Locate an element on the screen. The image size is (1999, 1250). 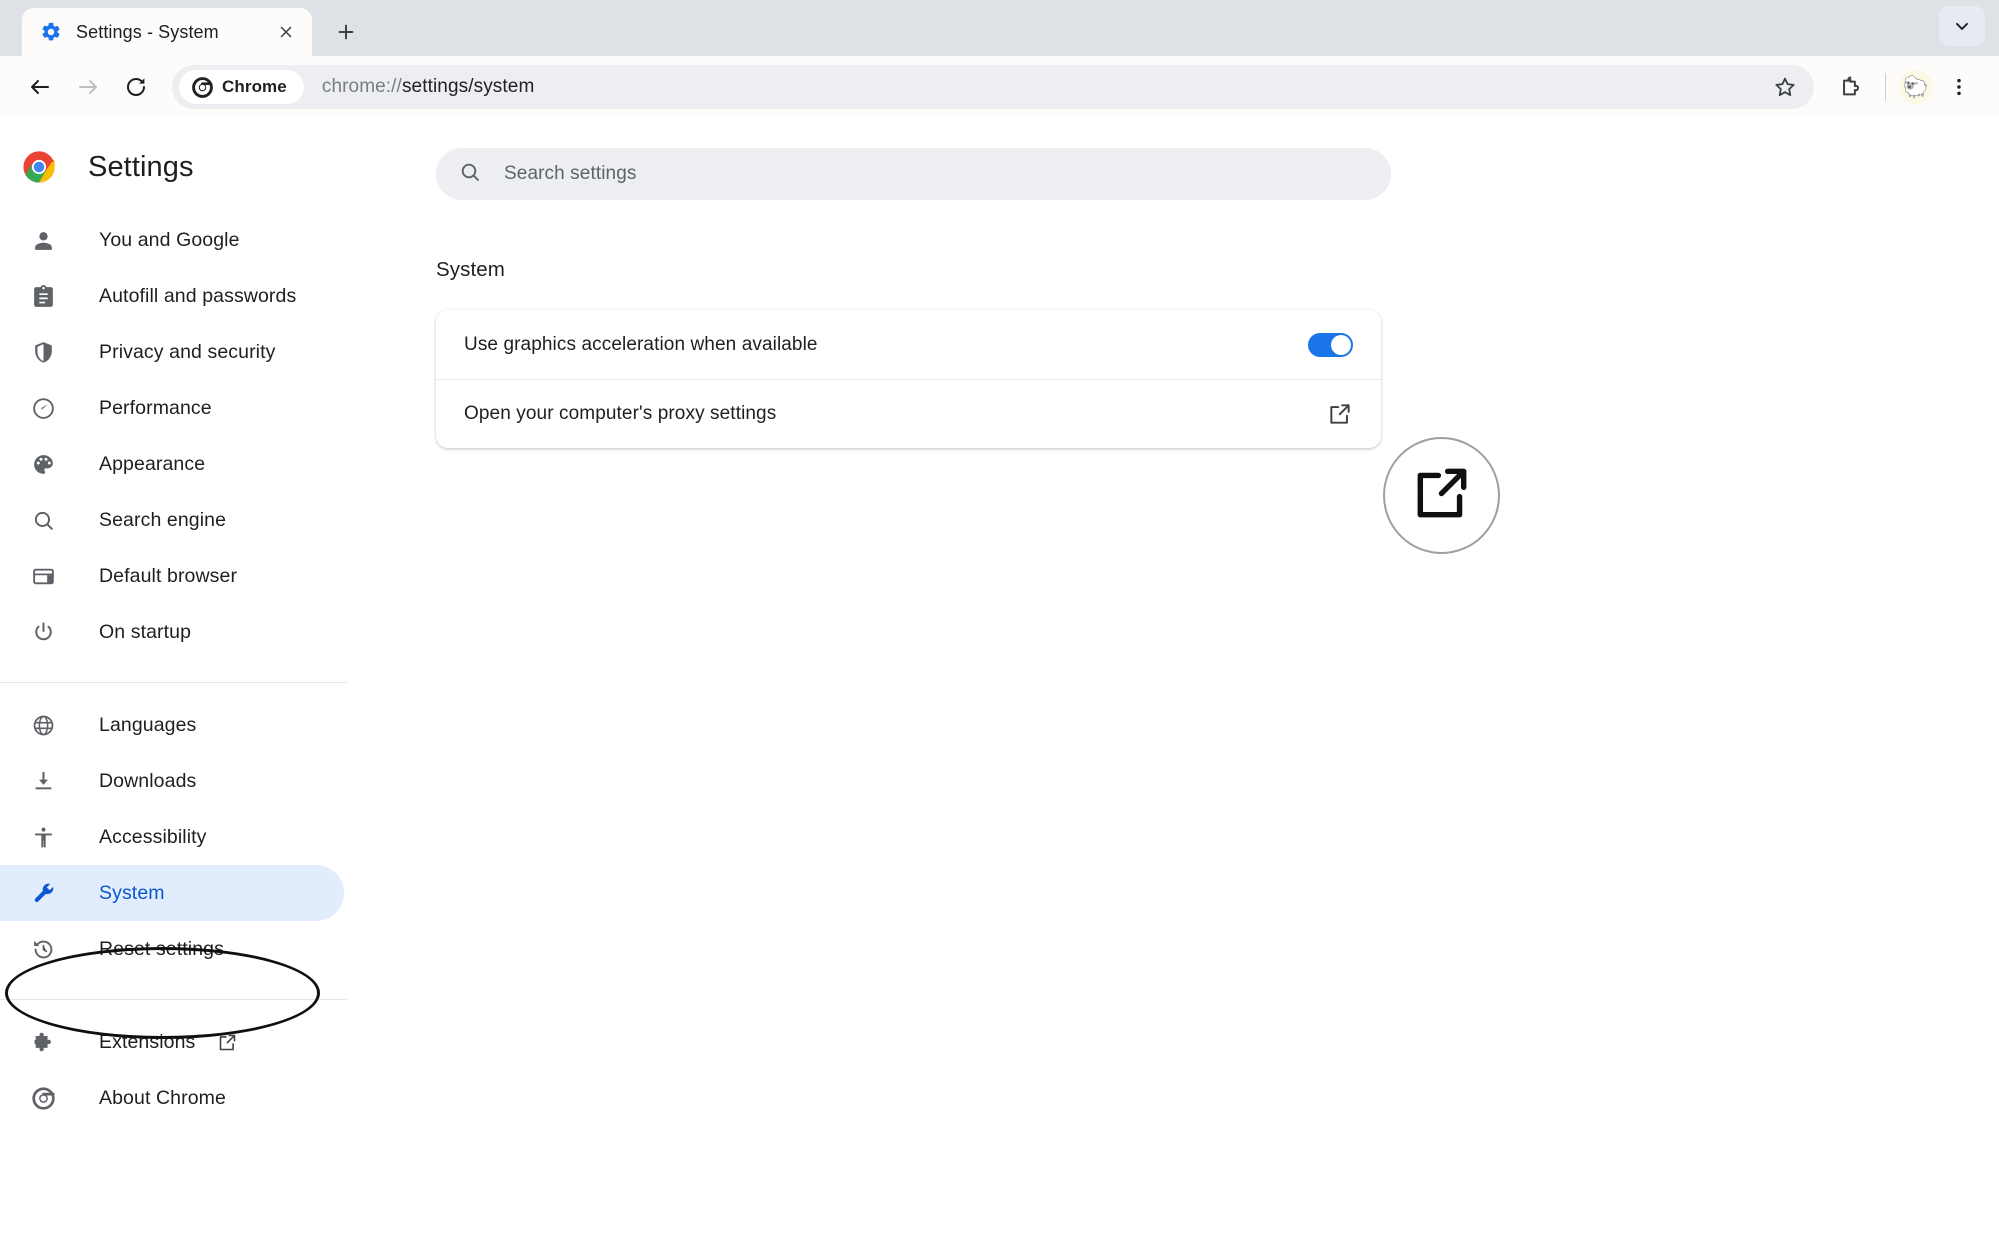
external-link-icon-magnified is located at coordinates (1442, 495).